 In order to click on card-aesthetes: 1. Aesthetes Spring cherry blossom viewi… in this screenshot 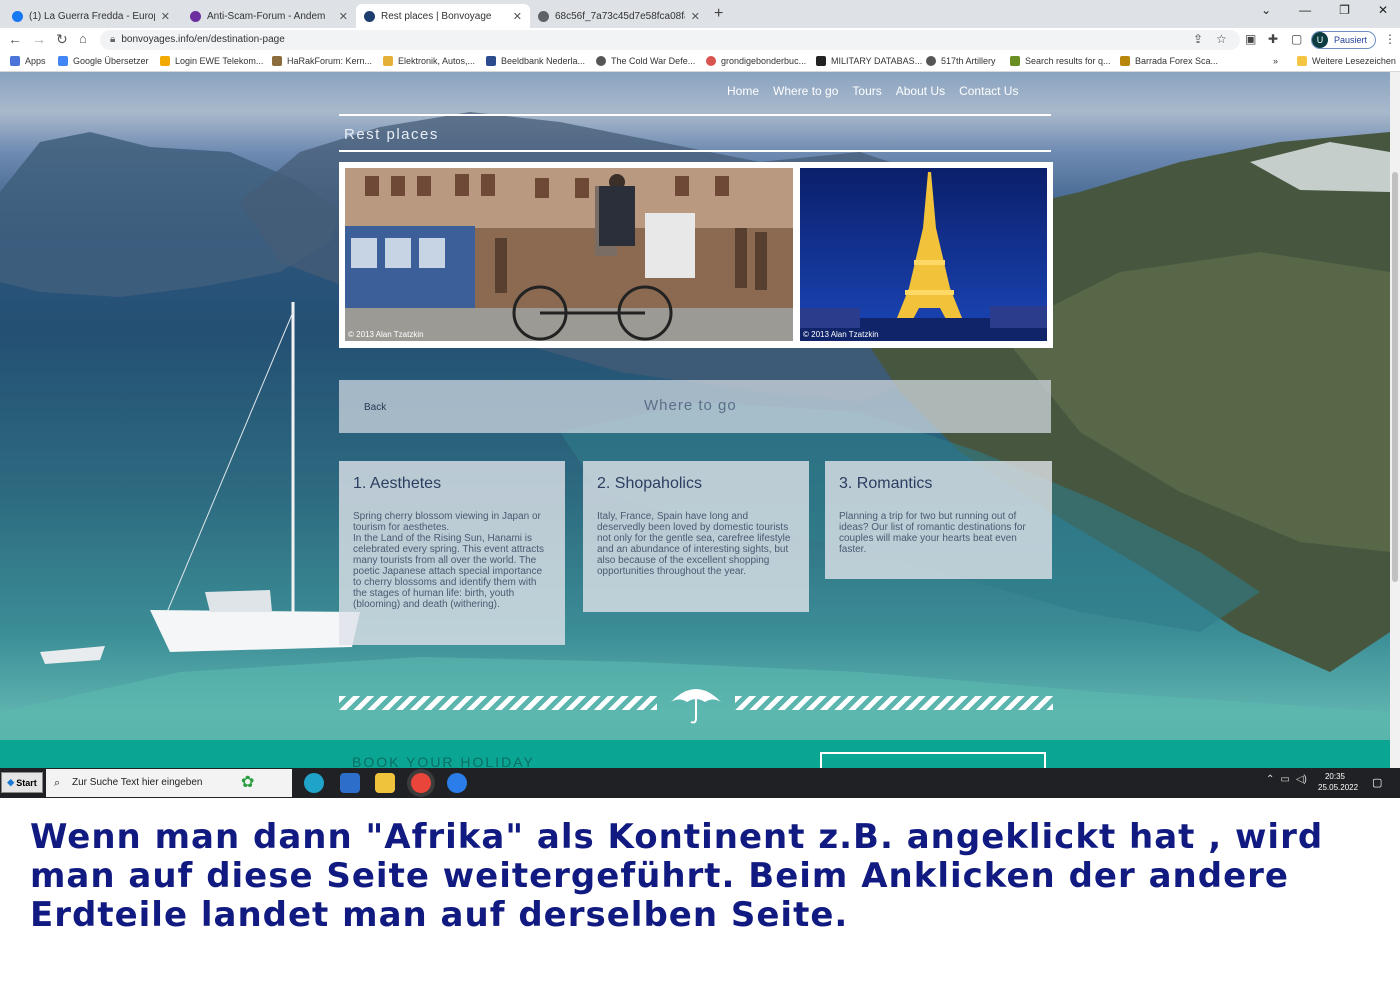, I will do `click(452, 553)`.